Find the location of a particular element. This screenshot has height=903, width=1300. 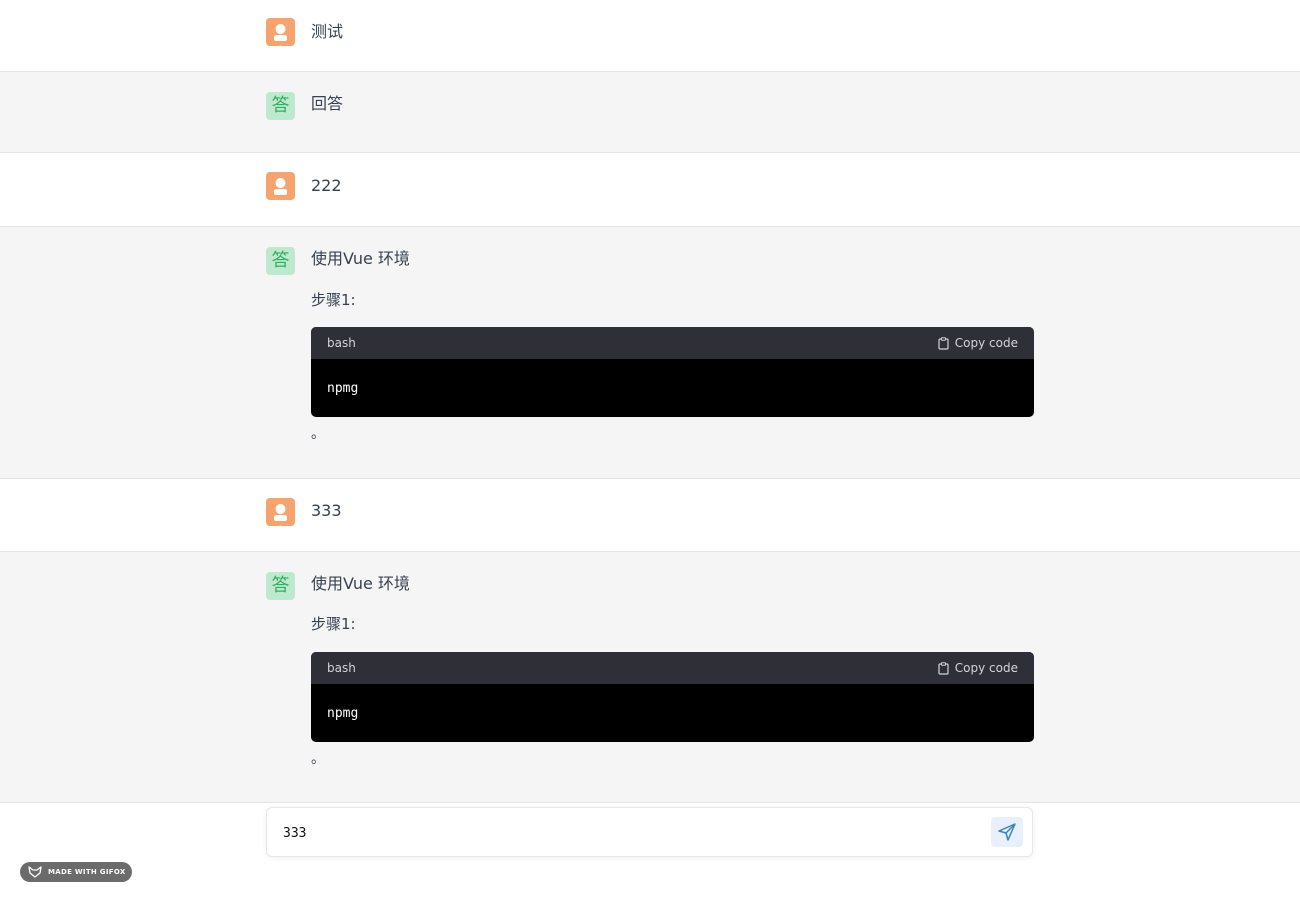

message-text: 测试 is located at coordinates (327, 31).